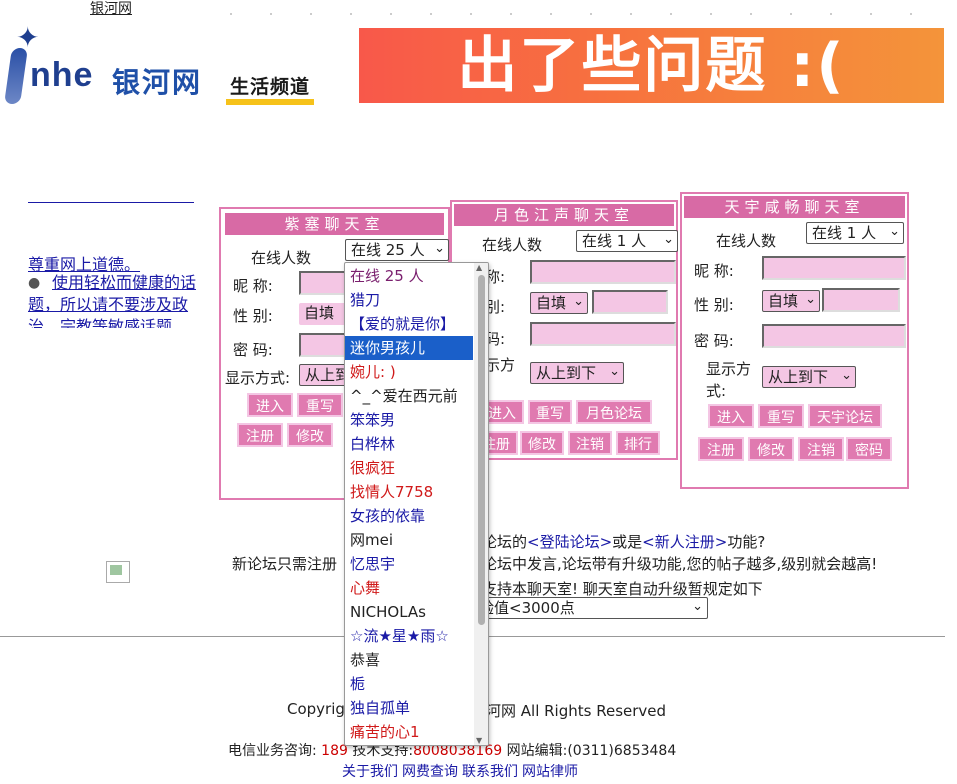 The height and width of the screenshot is (784, 957). I want to click on dropdown-option: 心舞, so click(409, 588).